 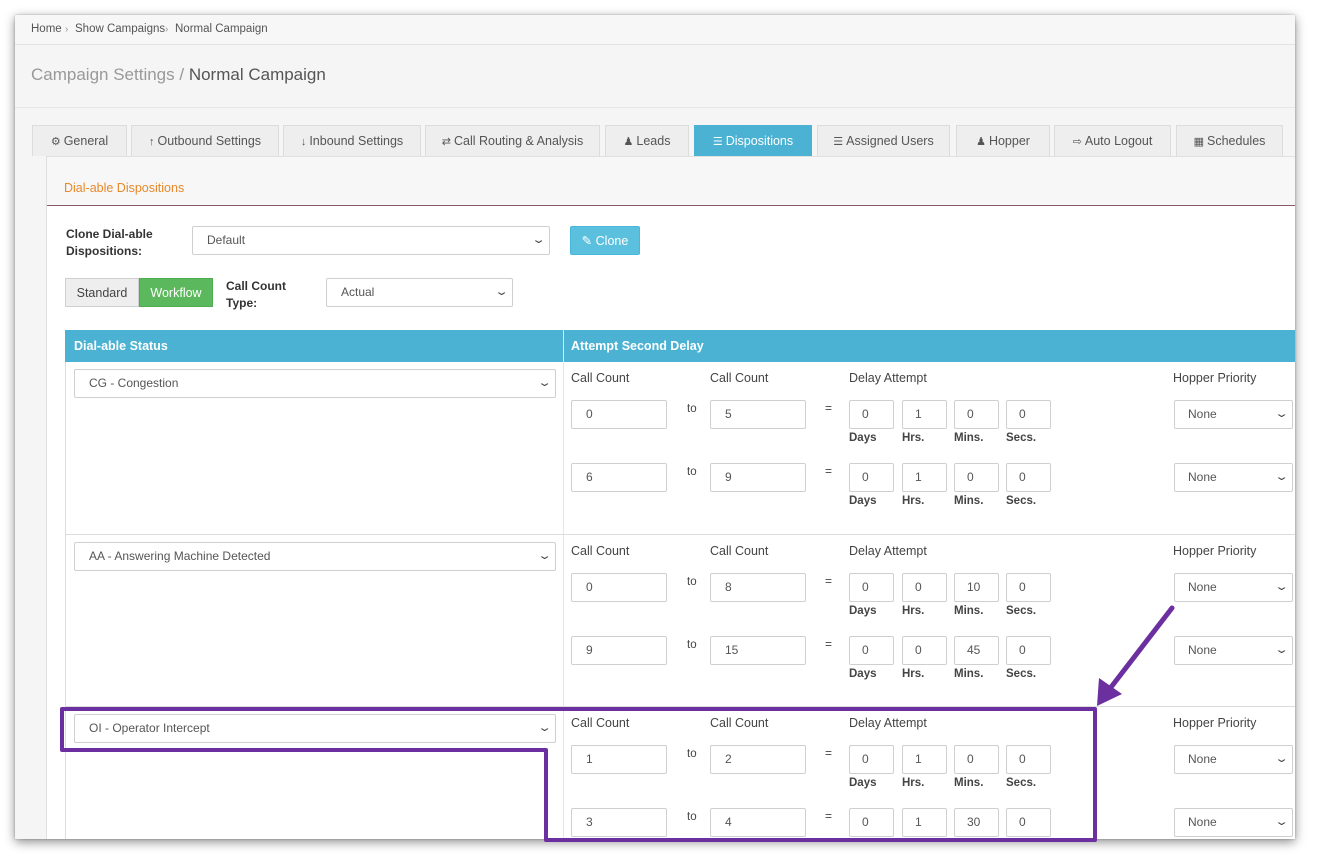 I want to click on call-count-to-input: 5, so click(x=758, y=414).